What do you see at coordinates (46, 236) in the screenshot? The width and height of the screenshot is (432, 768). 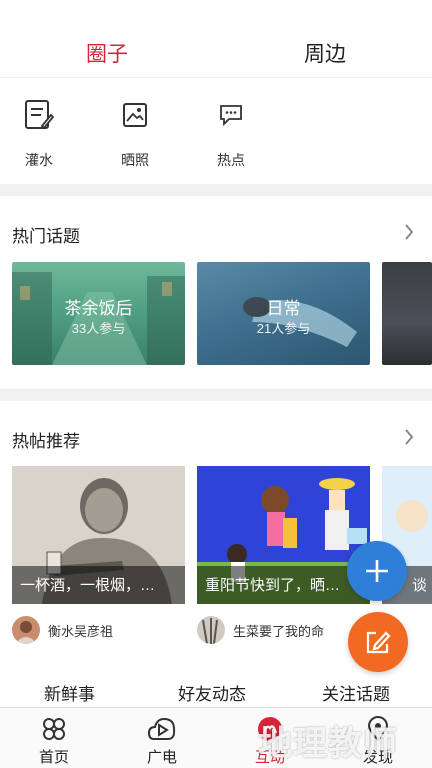 I see `hot-topics-title: 热门话题` at bounding box center [46, 236].